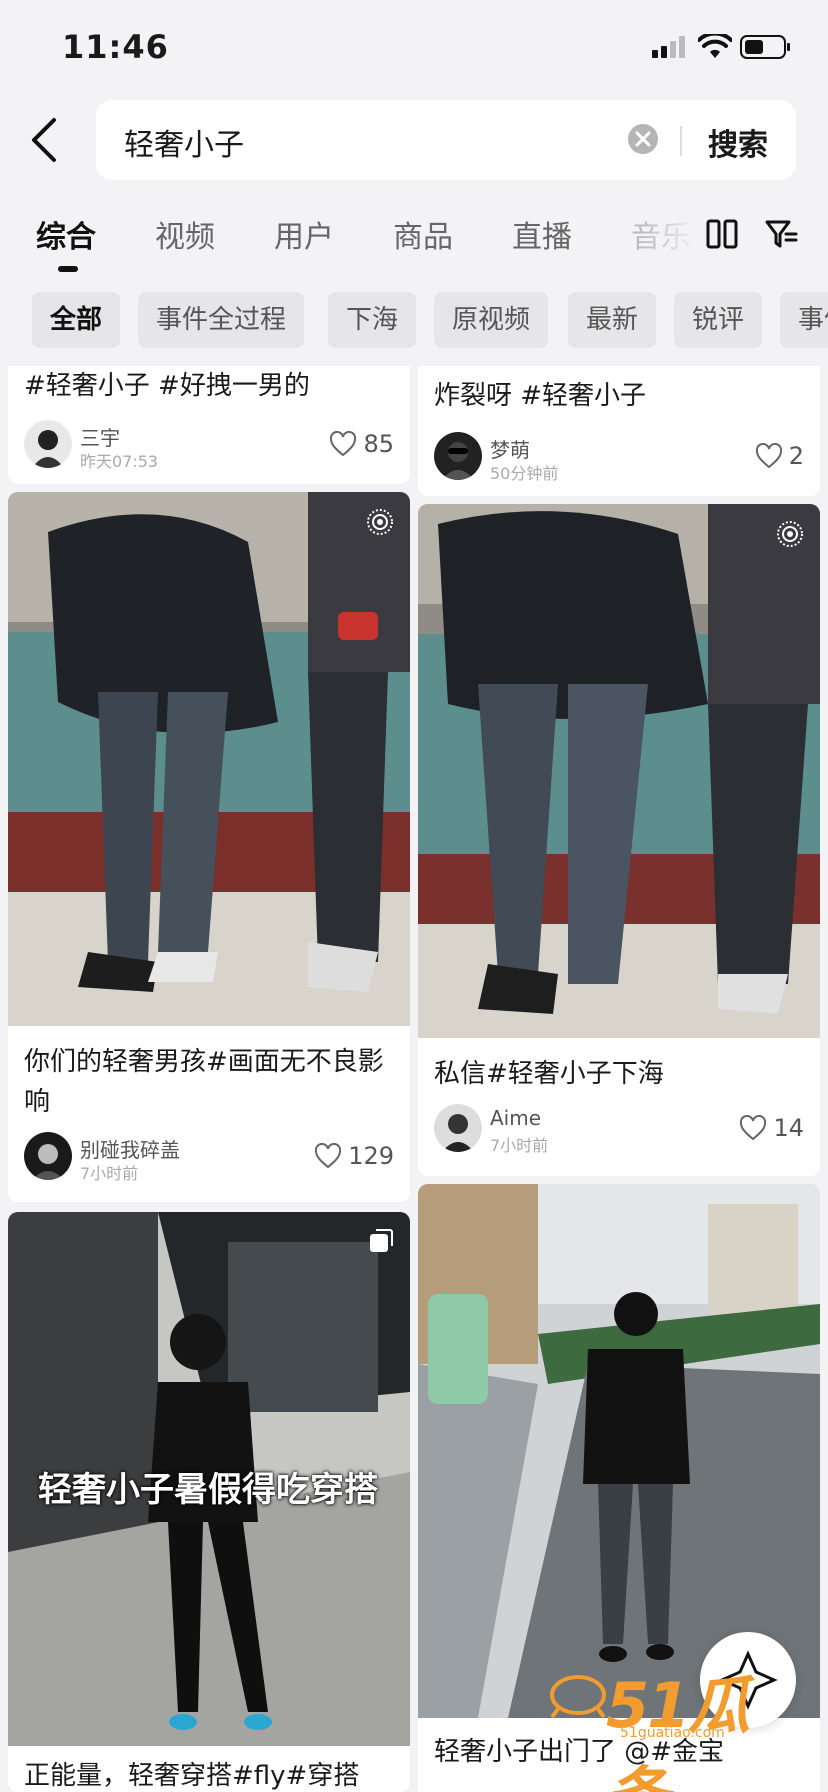 The image size is (828, 1792). Describe the element at coordinates (738, 142) in the screenshot. I see `search-button: 搜索` at that location.